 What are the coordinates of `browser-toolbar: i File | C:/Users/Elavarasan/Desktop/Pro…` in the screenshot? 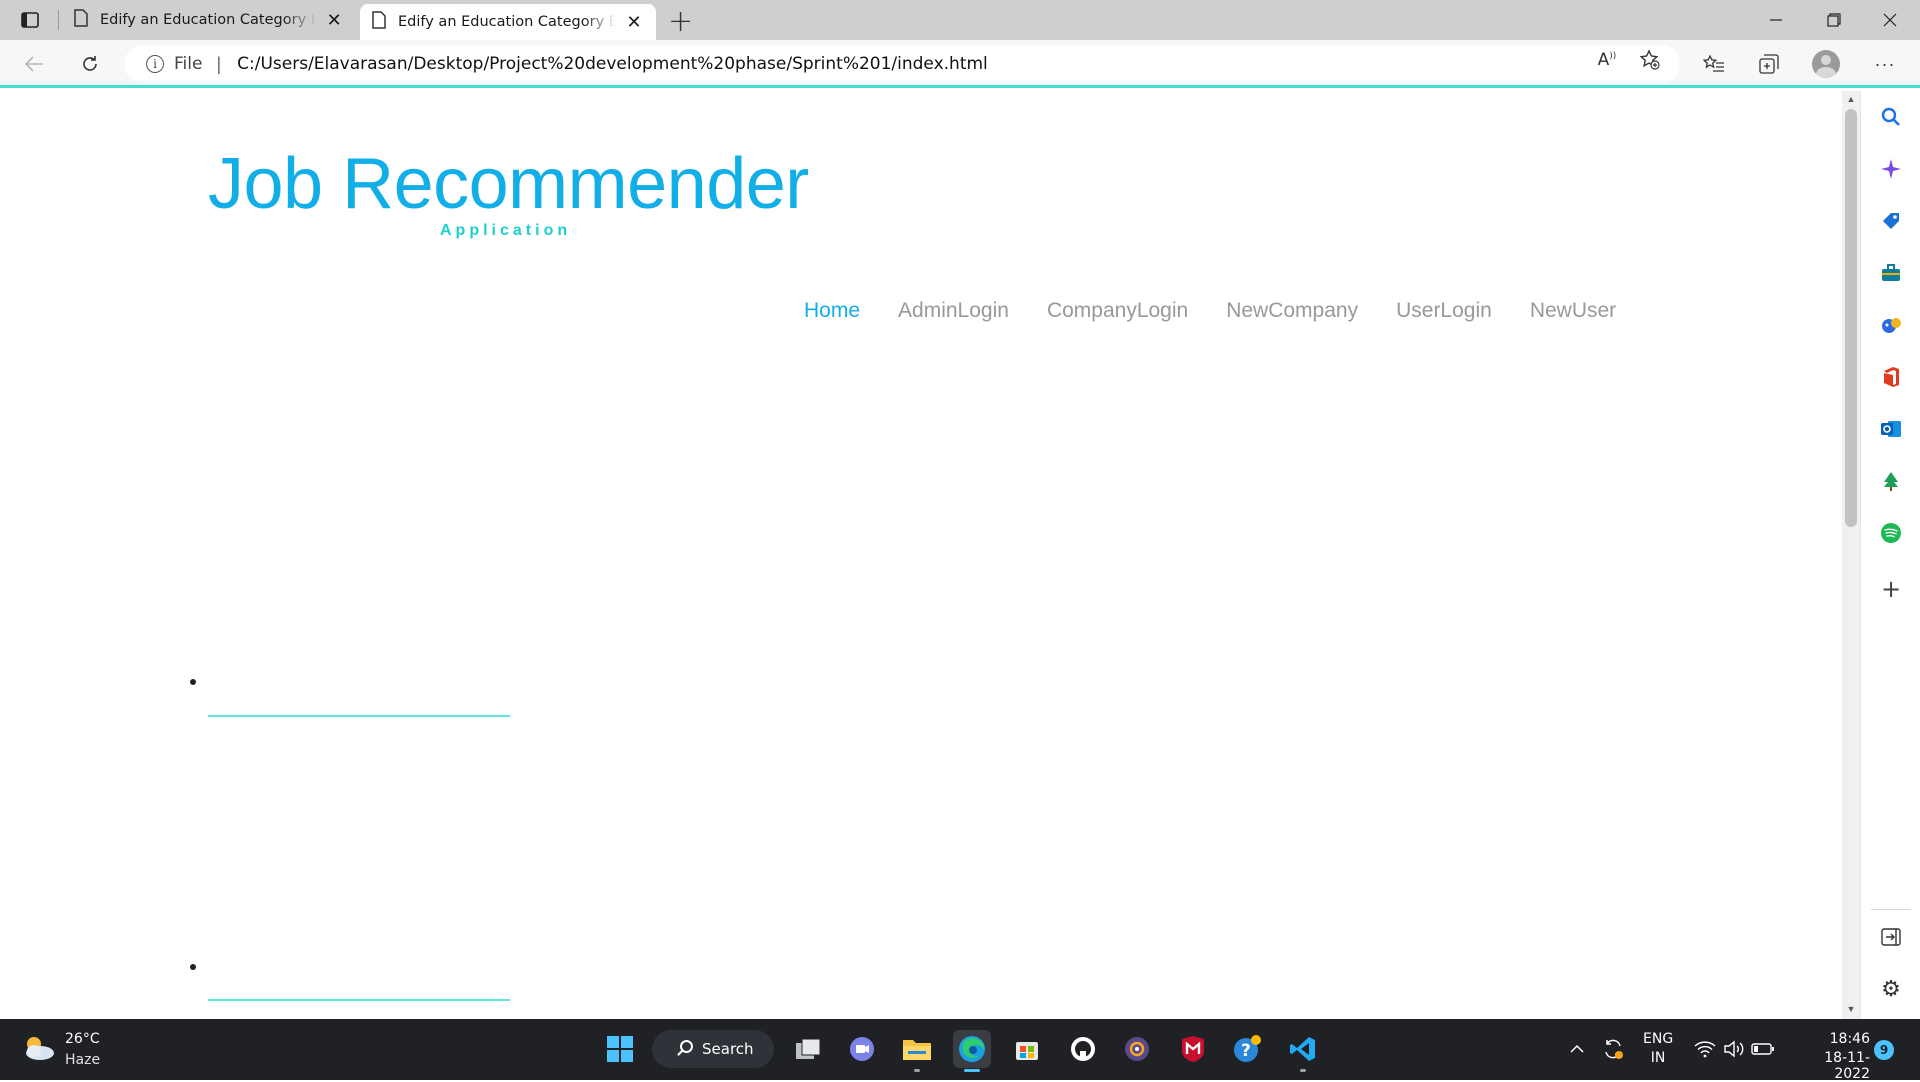 It's located at (960, 64).